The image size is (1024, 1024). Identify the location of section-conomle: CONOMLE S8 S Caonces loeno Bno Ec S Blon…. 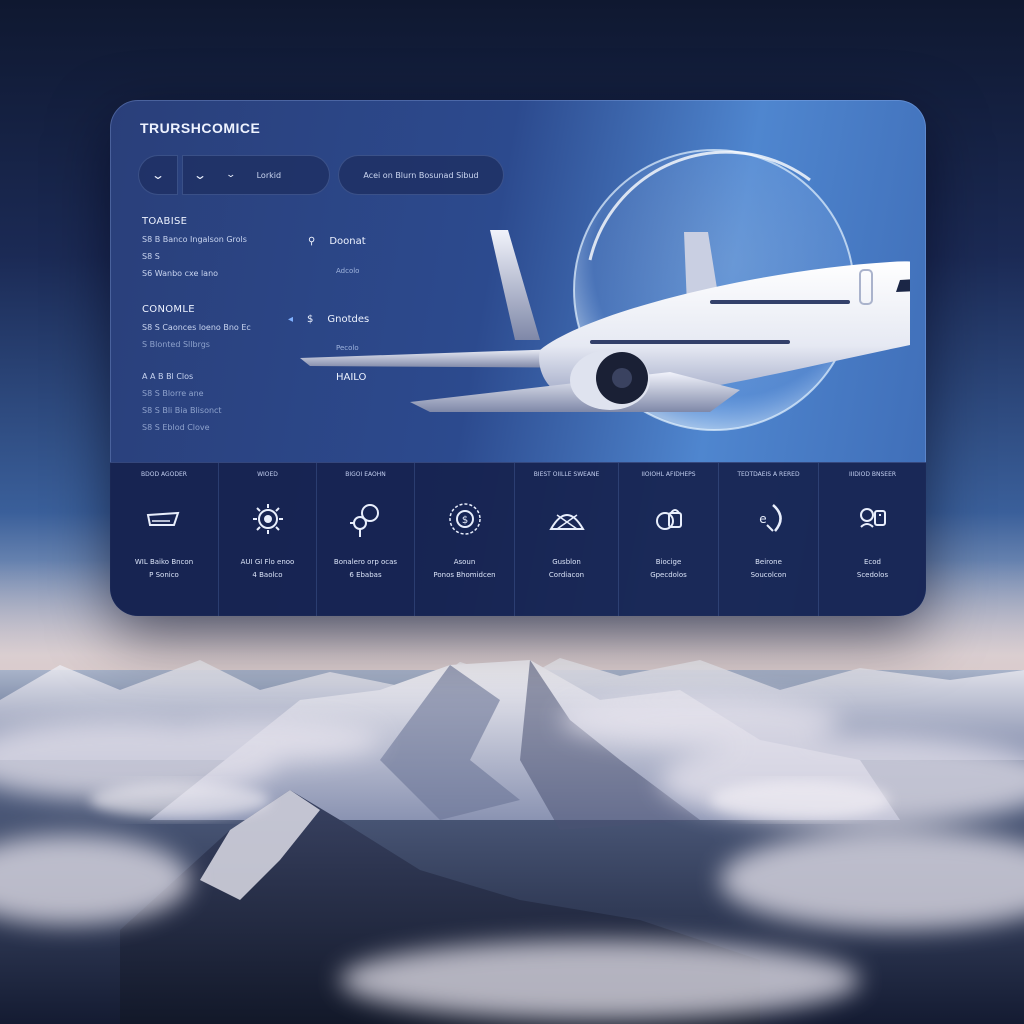
(196, 330).